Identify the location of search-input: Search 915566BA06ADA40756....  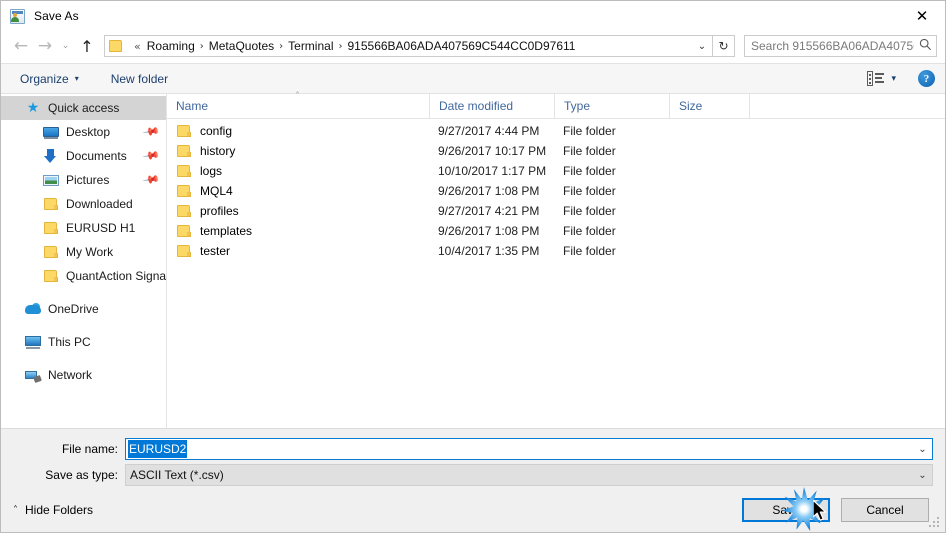
(840, 46).